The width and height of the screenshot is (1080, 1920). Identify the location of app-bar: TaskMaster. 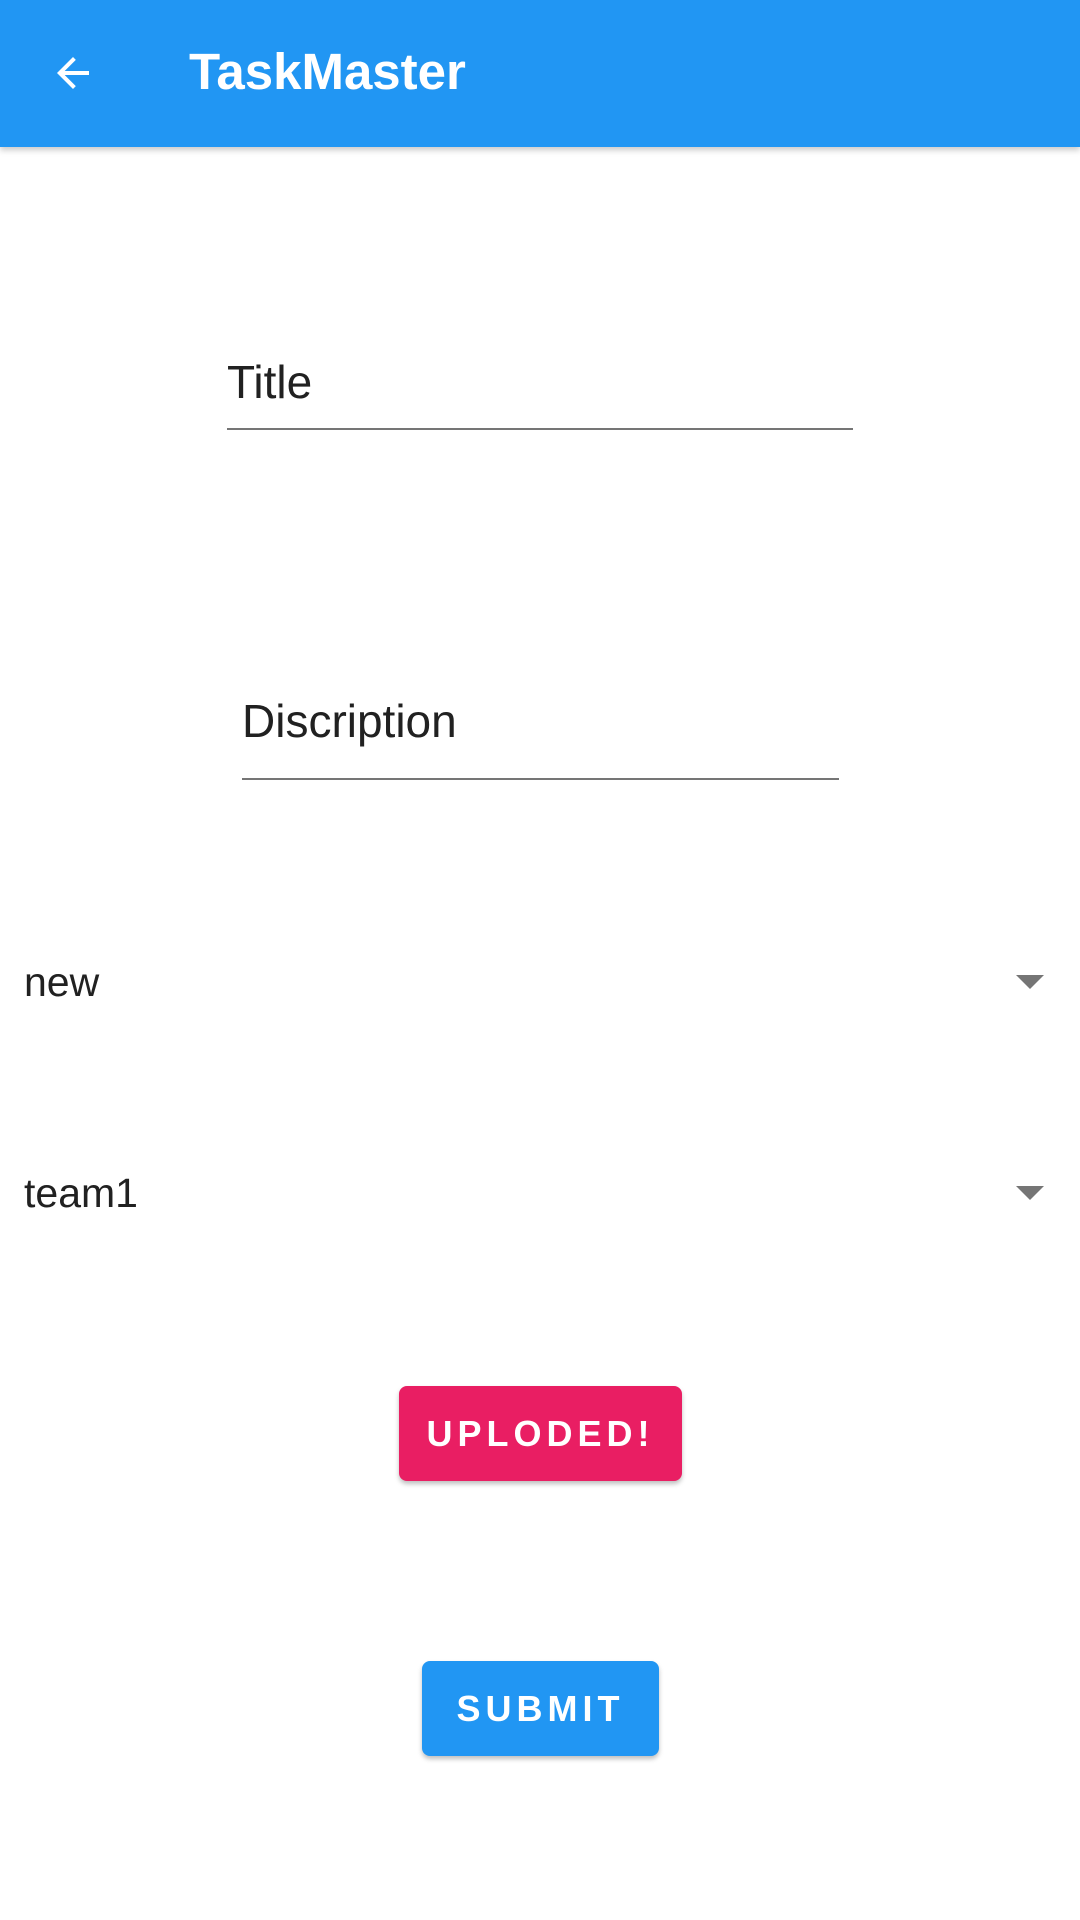
(540, 73).